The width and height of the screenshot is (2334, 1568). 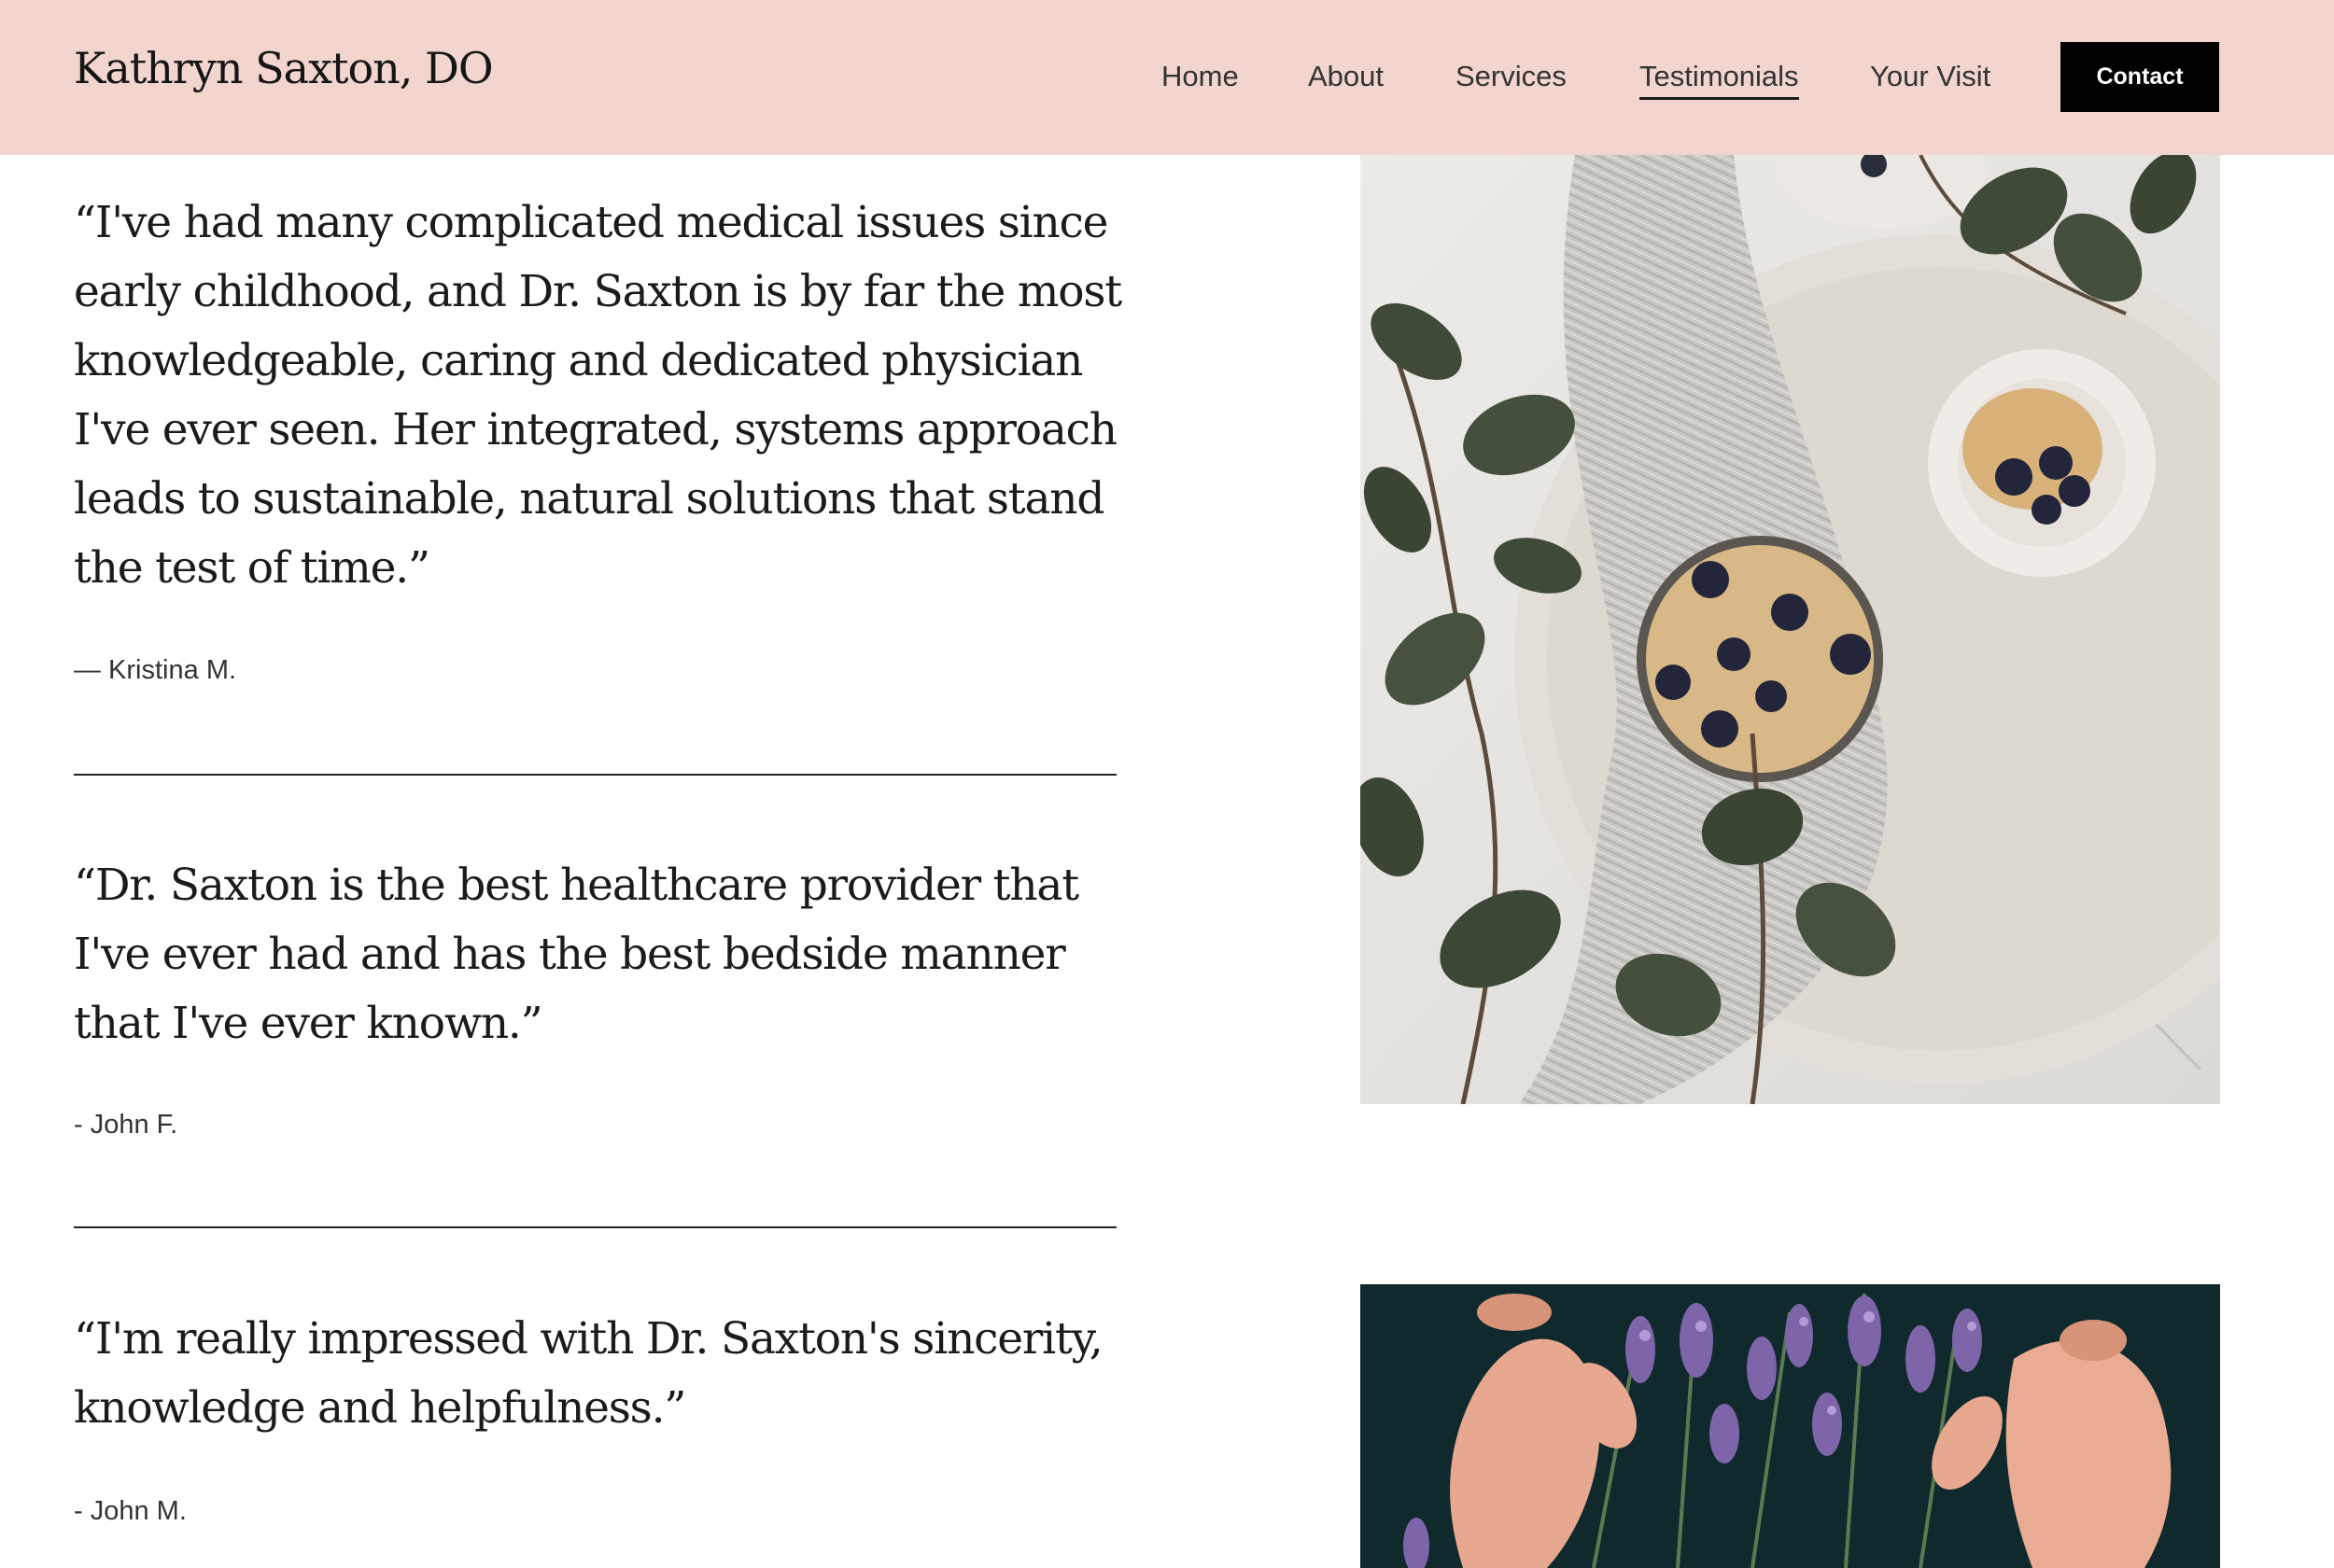 I want to click on contact-button: Contact, so click(x=2139, y=77).